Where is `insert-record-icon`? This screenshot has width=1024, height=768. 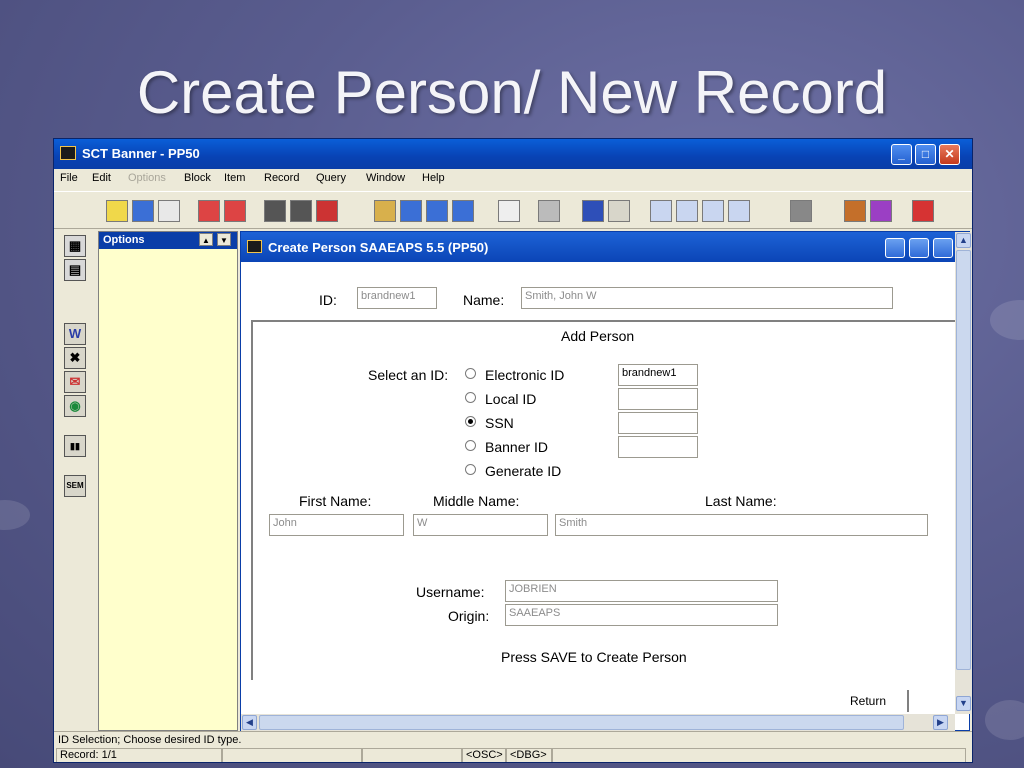
insert-record-icon is located at coordinates (209, 211).